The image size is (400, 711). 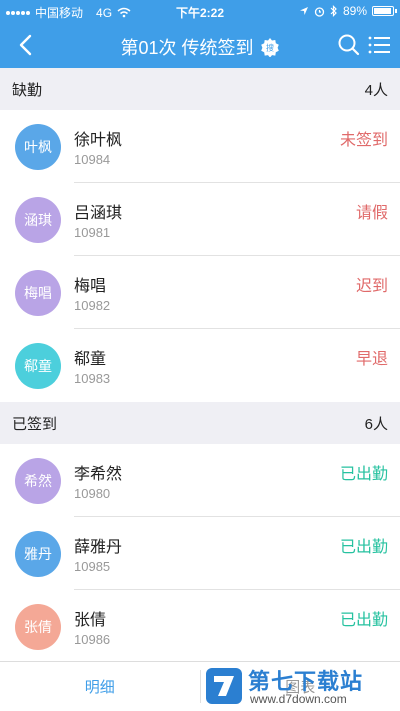 What do you see at coordinates (38, 481) in the screenshot?
I see `avatar: 希然` at bounding box center [38, 481].